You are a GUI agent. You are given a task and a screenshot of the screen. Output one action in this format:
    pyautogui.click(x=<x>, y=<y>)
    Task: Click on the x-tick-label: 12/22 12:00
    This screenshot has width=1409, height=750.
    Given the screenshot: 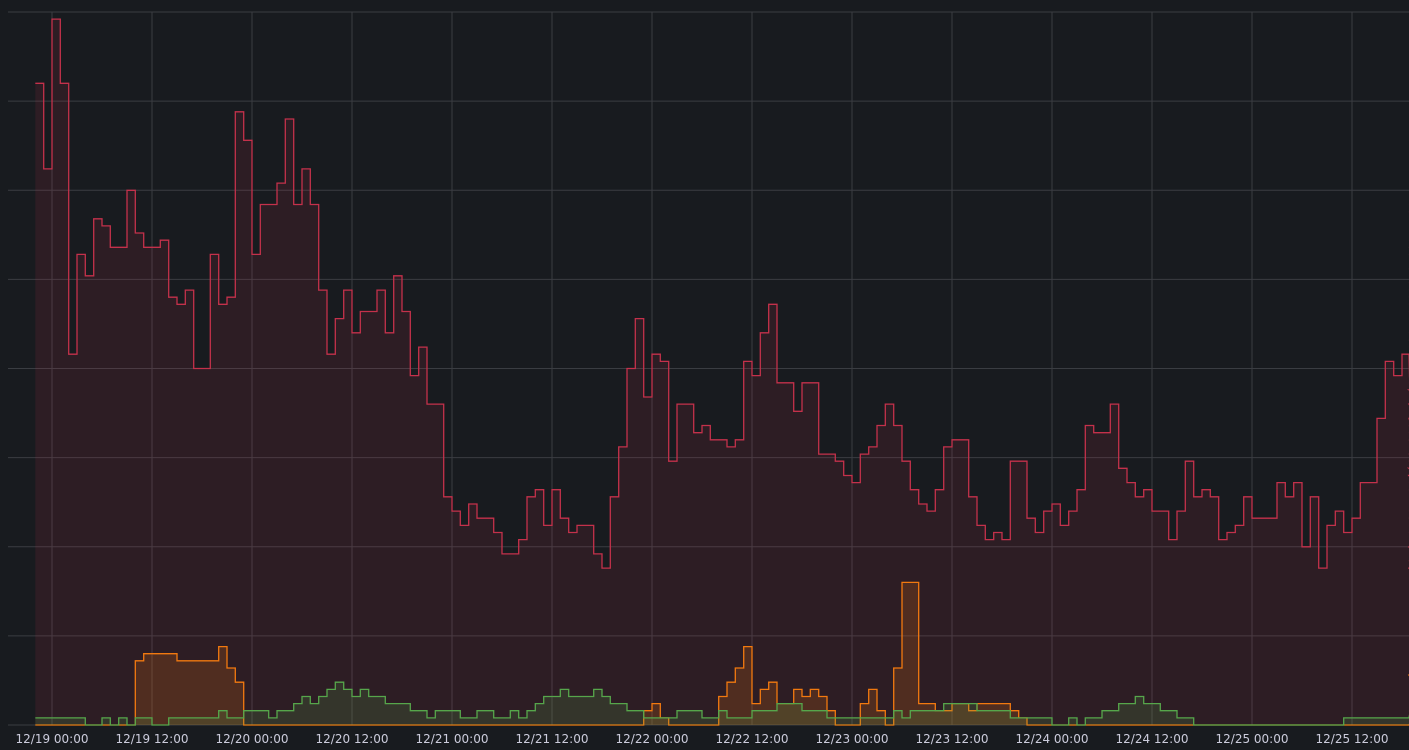 What is the action you would take?
    pyautogui.click(x=752, y=739)
    